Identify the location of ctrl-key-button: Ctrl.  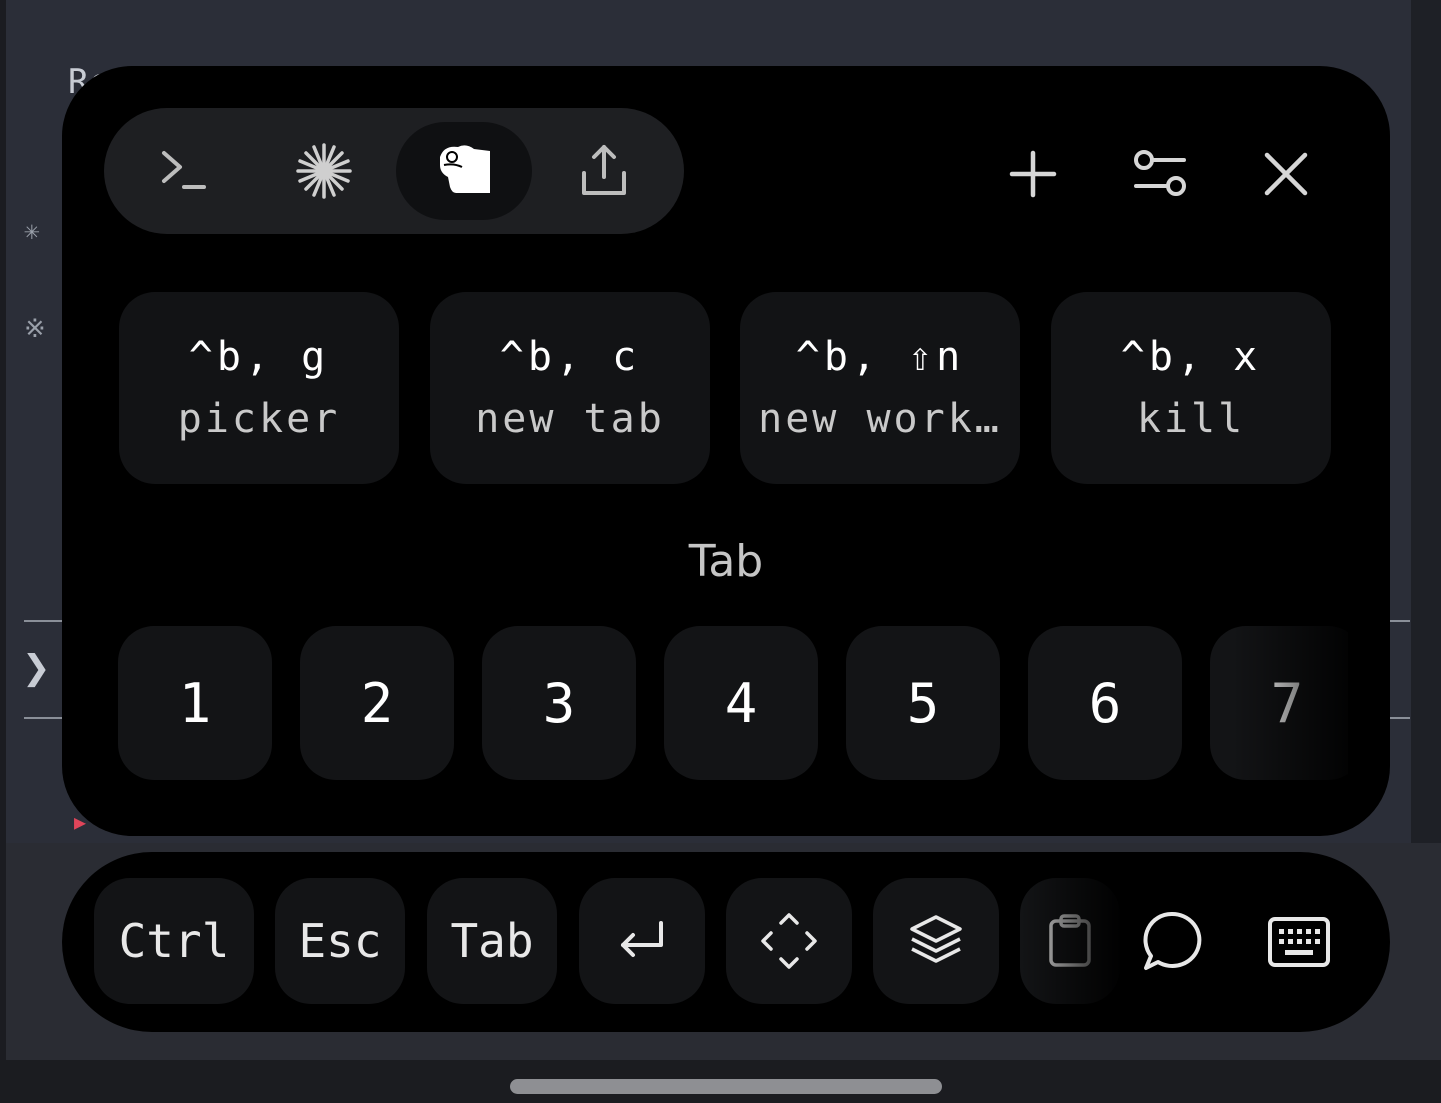
(174, 941).